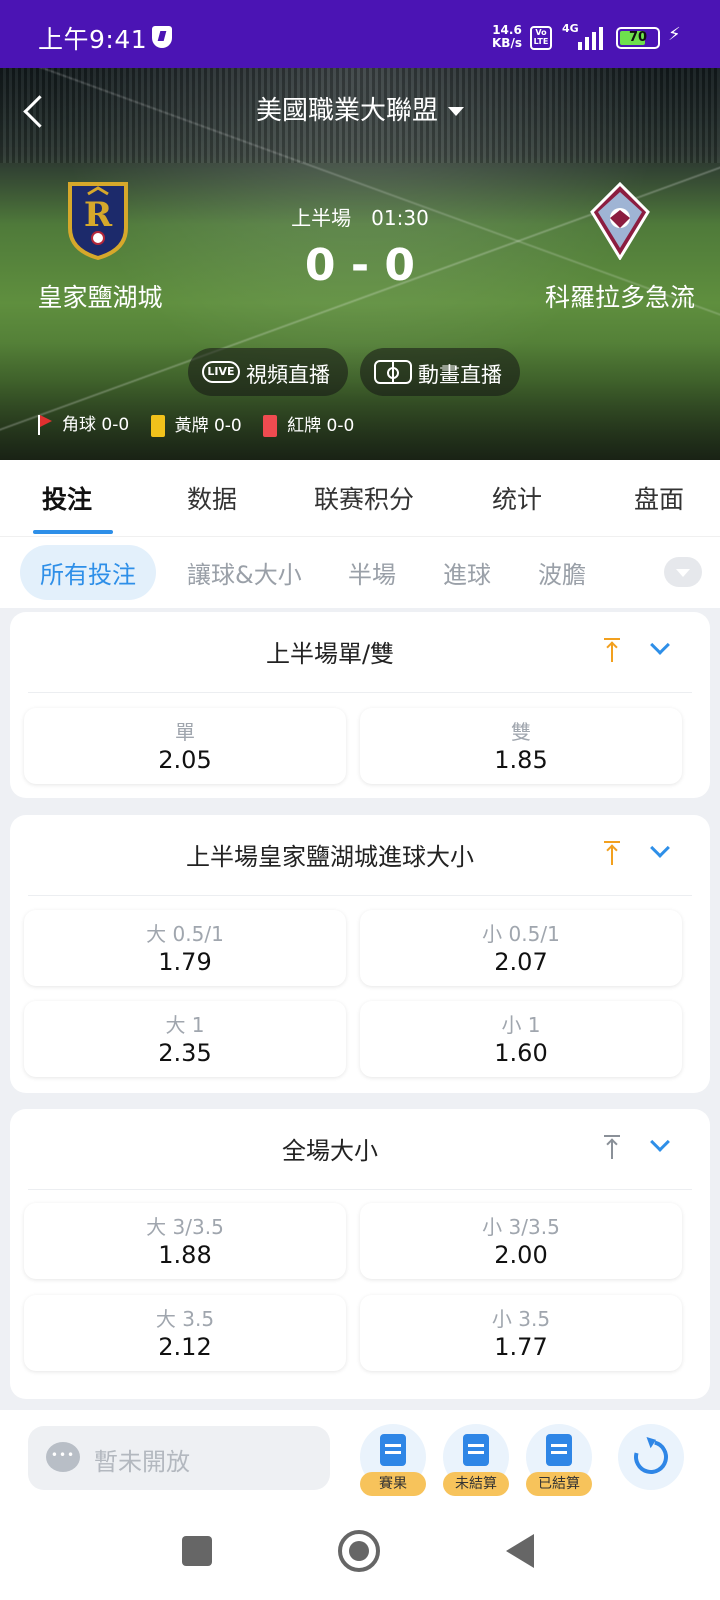 The height and width of the screenshot is (1600, 720). I want to click on odds-button: 小 1 1.60, so click(521, 1039).